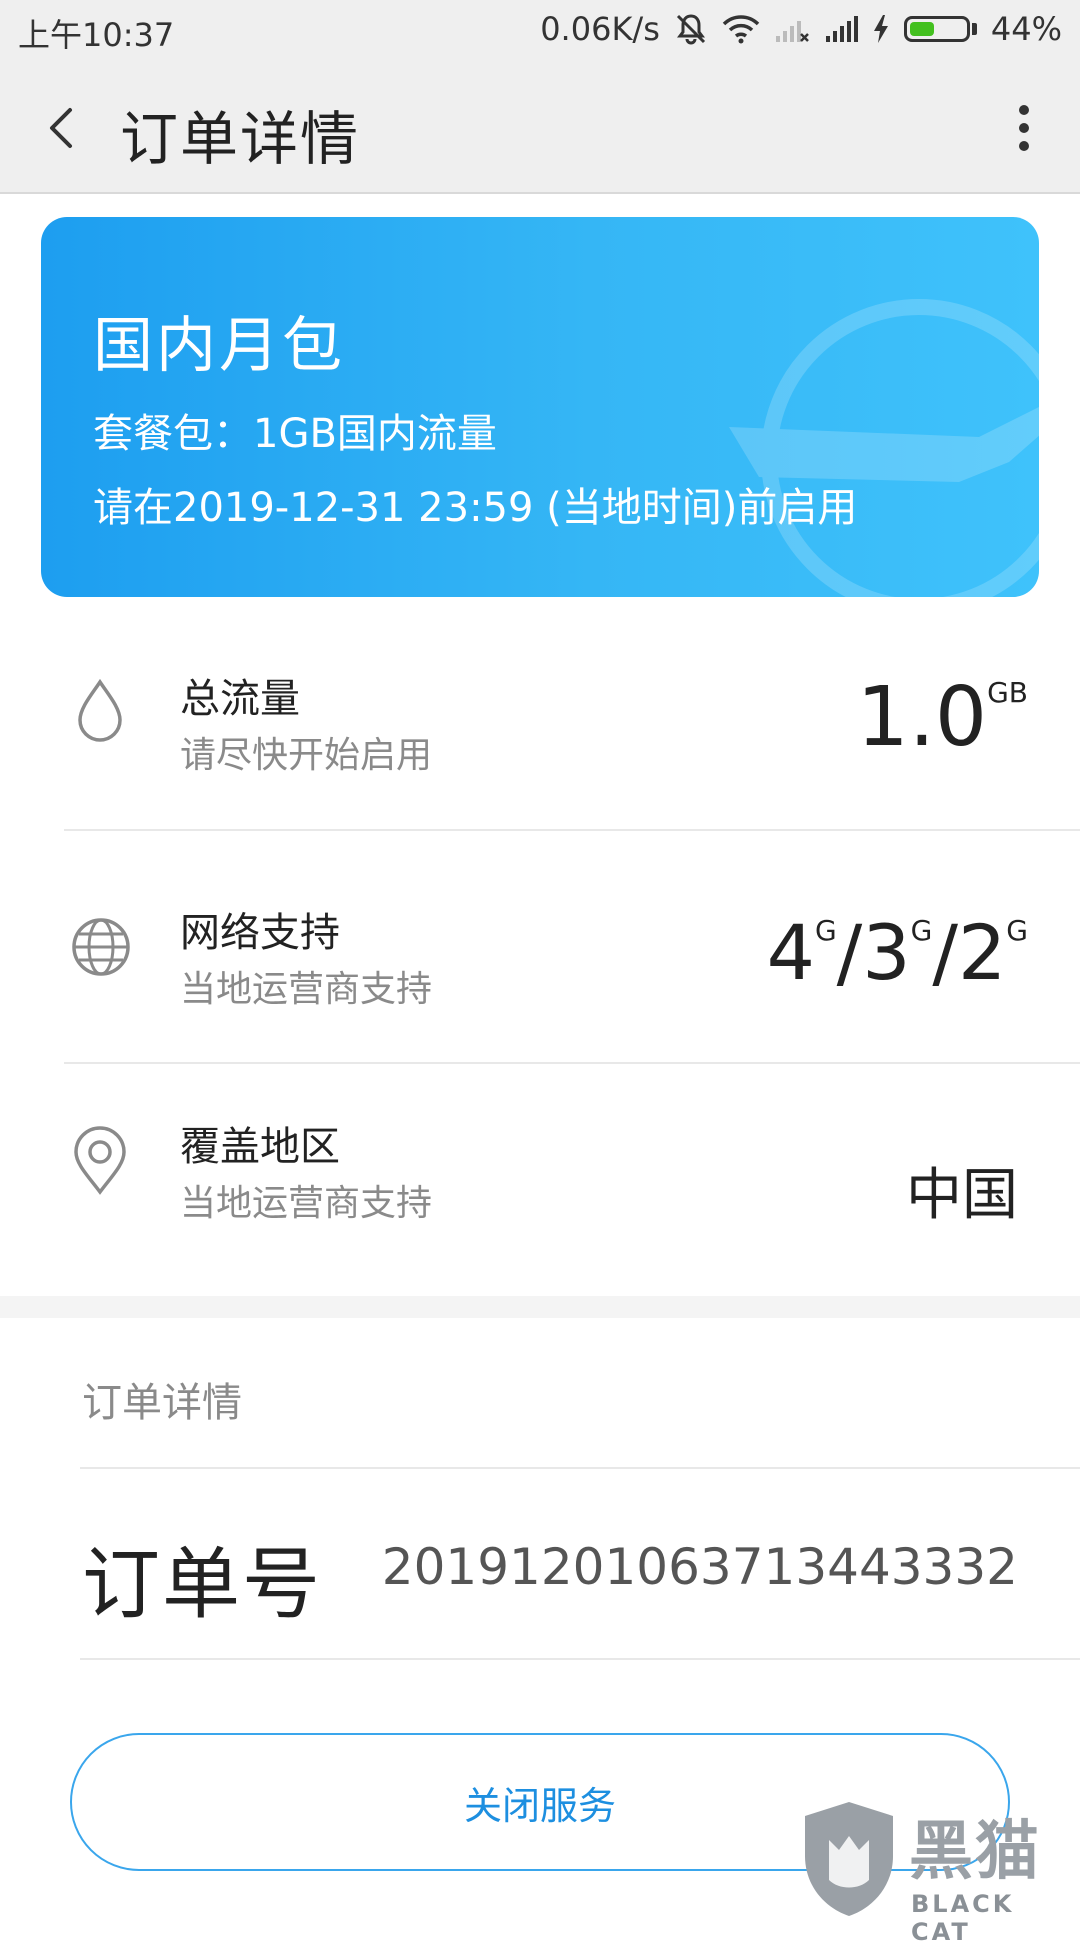 This screenshot has height=1946, width=1080. I want to click on package-name: 国内月包, so click(219, 346).